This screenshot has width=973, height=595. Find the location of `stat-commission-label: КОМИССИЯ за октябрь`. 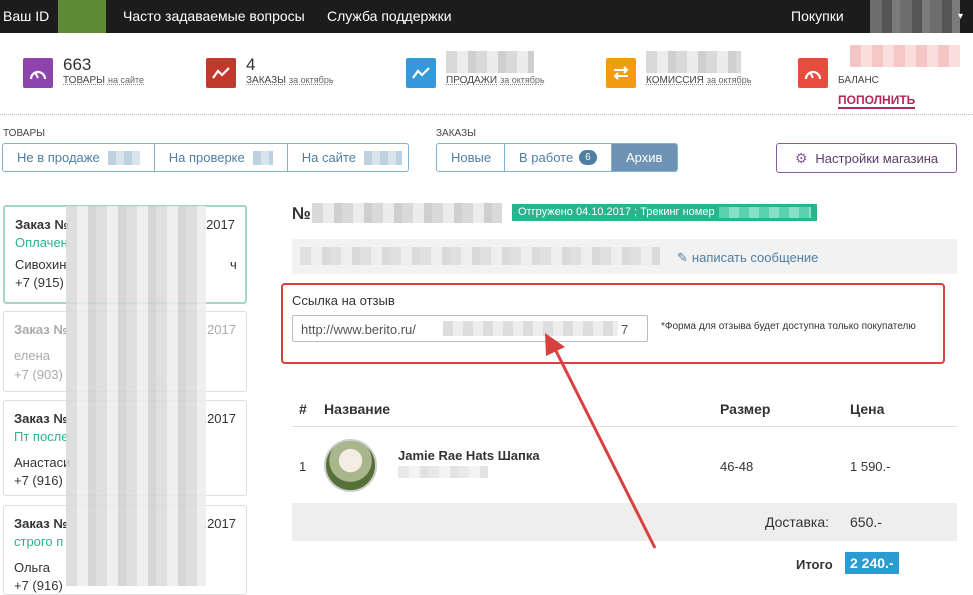

stat-commission-label: КОМИССИЯ за октябрь is located at coordinates (699, 80).